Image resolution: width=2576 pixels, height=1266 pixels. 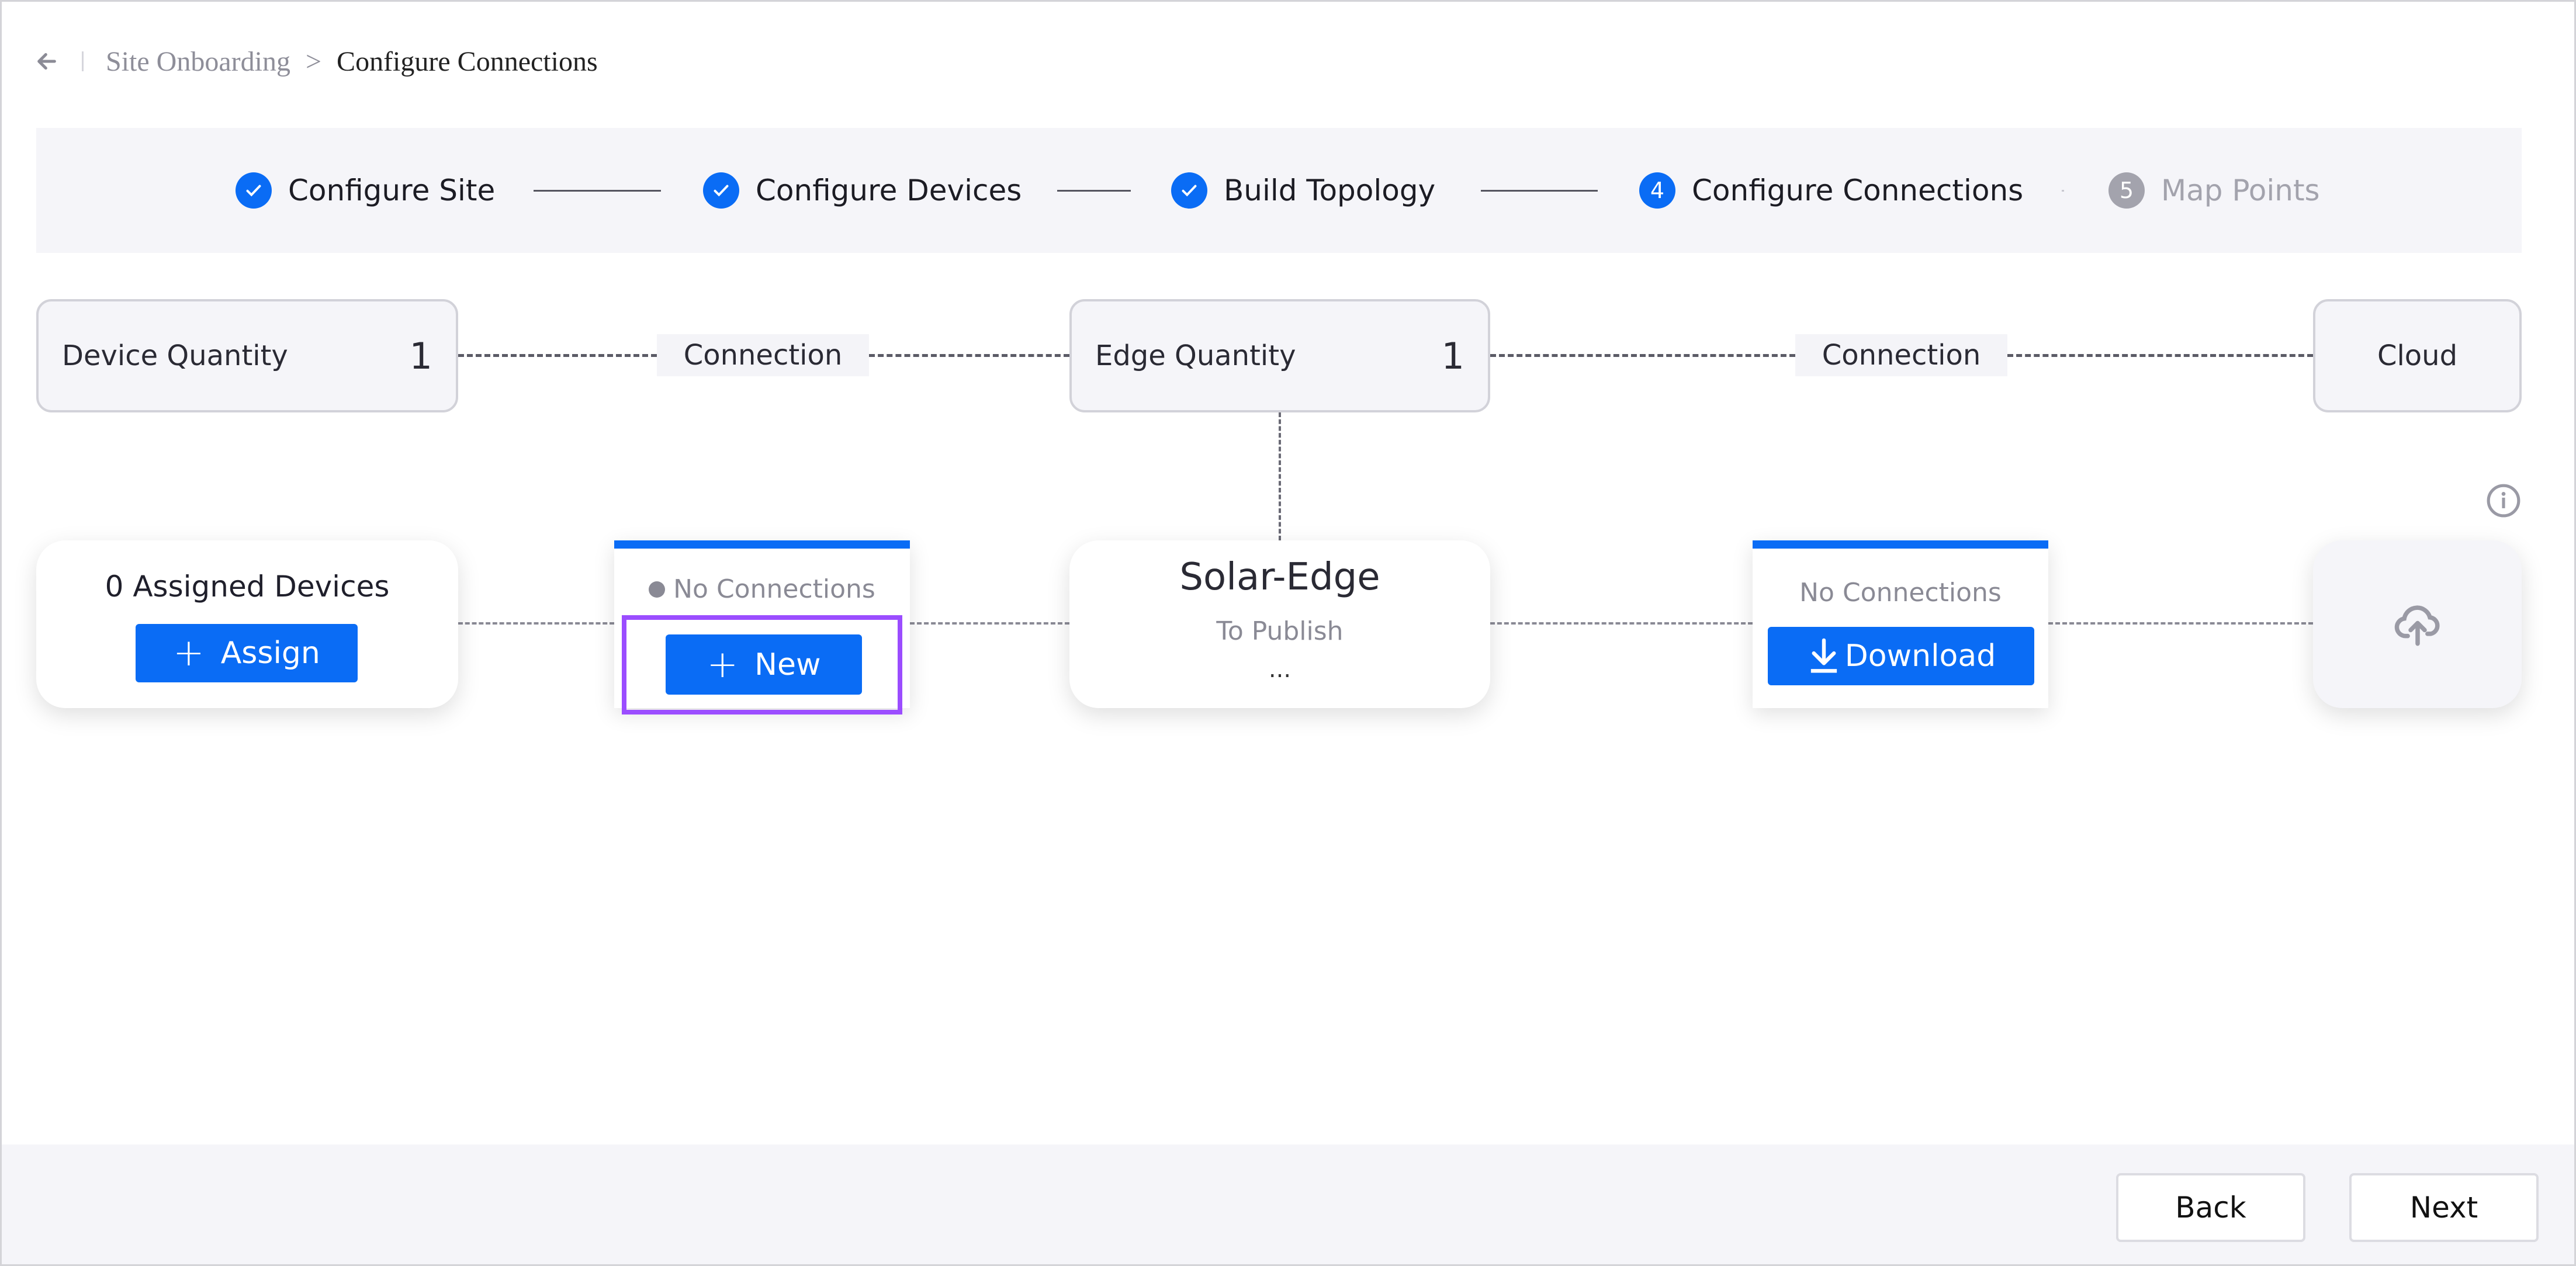 What do you see at coordinates (1901, 624) in the screenshot?
I see `cloud-connection-card: No Connections Download` at bounding box center [1901, 624].